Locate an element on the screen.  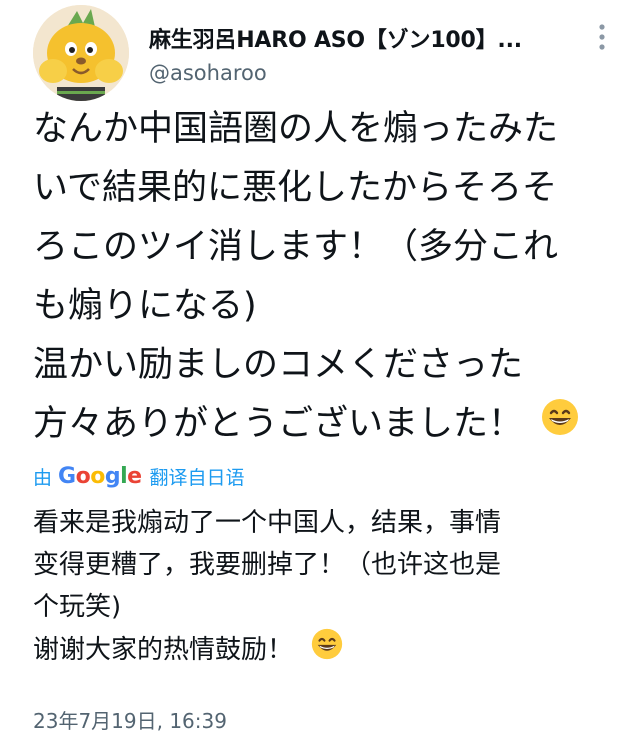
tweet-body-line: ろこのツイ消します！（多分これ is located at coordinates (296, 247).